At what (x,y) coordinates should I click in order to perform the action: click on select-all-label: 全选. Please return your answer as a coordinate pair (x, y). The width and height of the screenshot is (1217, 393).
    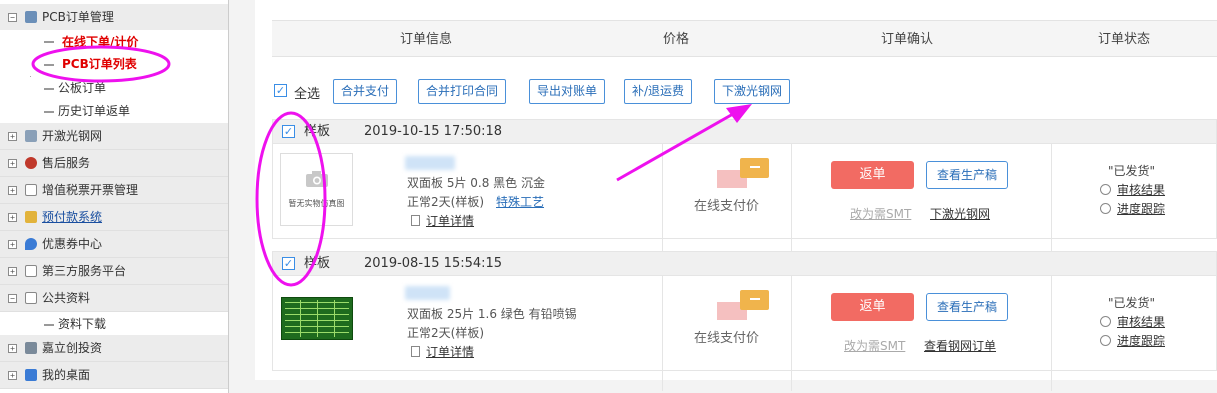
    Looking at the image, I should click on (307, 94).